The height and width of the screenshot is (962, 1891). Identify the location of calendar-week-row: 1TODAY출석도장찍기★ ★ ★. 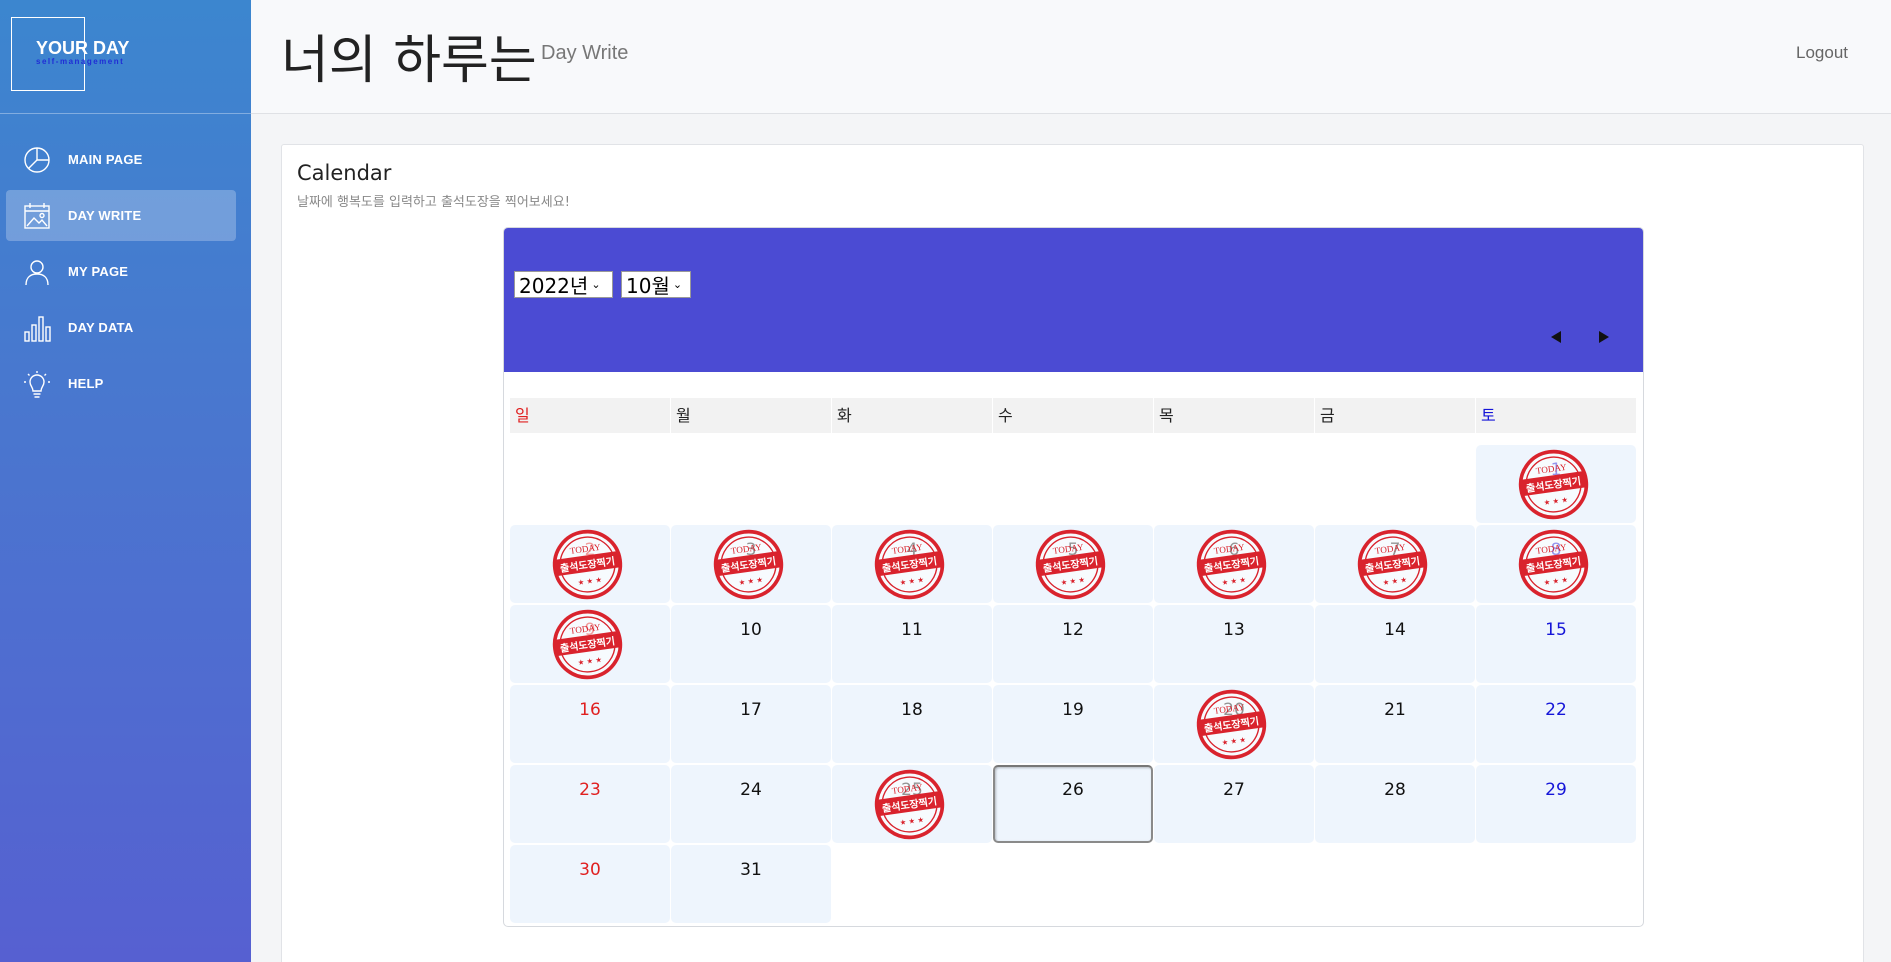
(1073, 484).